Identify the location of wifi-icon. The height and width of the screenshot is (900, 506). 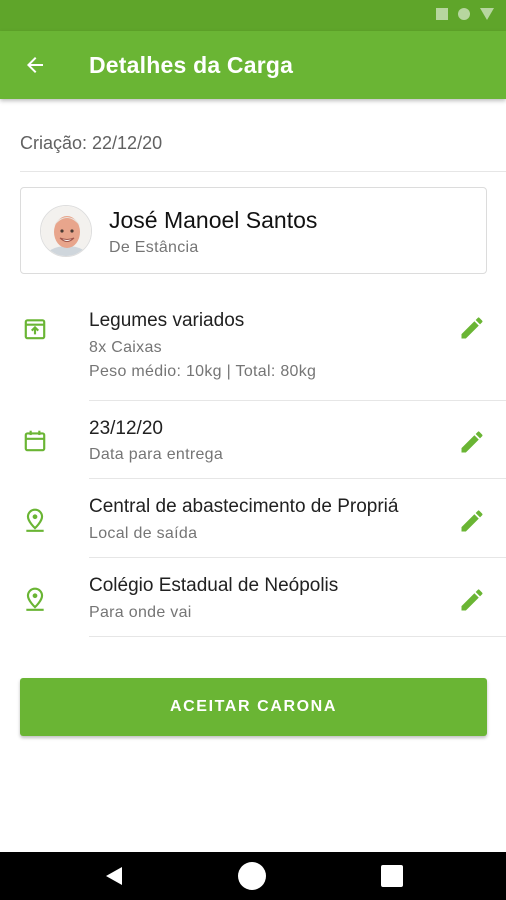
(464, 14).